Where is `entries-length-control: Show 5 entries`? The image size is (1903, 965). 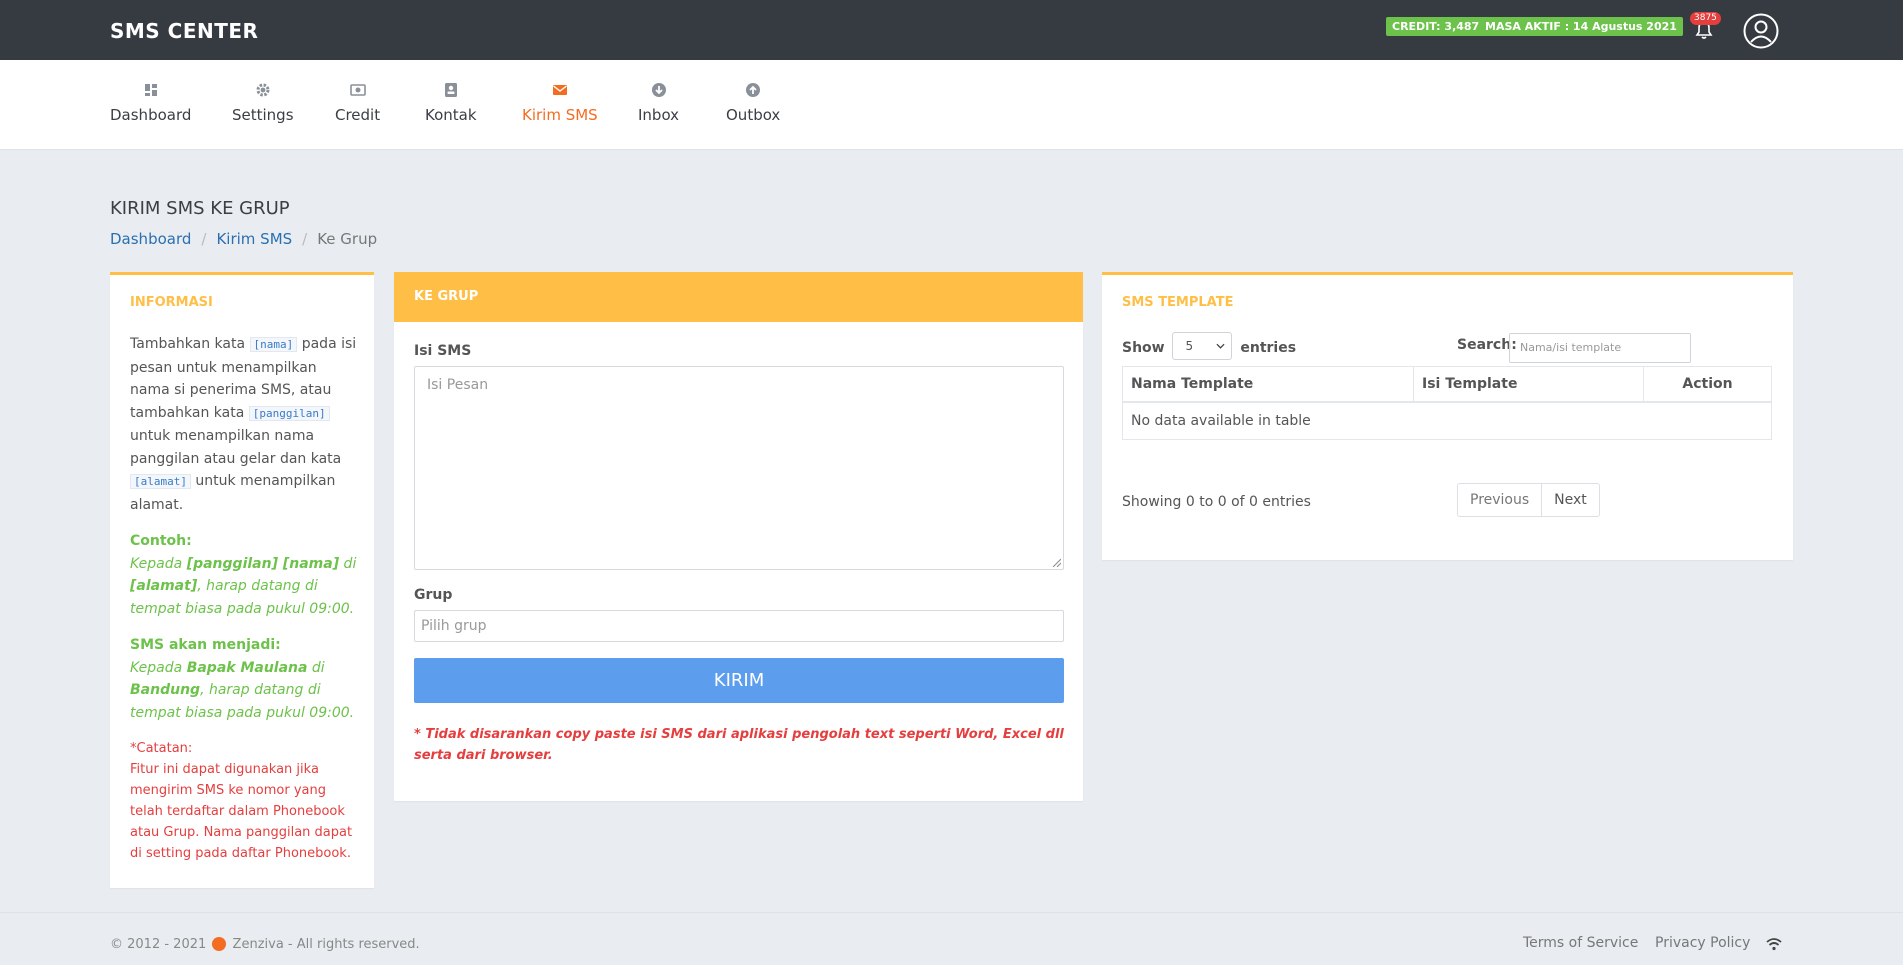 entries-length-control: Show 5 entries is located at coordinates (1209, 347).